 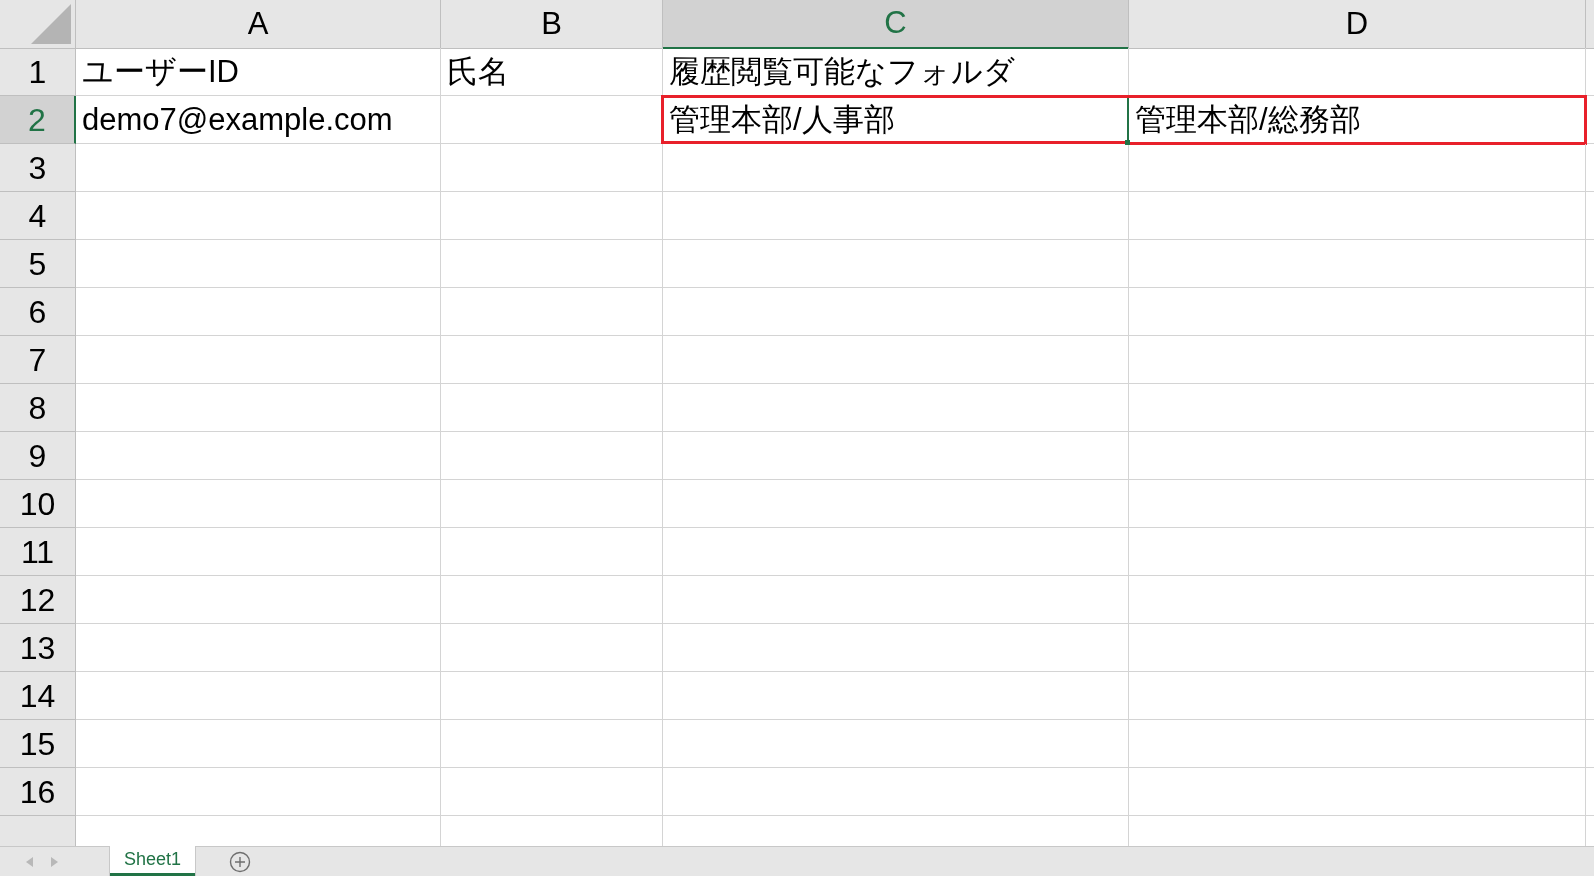 What do you see at coordinates (1127, 142) in the screenshot?
I see `fill-handle` at bounding box center [1127, 142].